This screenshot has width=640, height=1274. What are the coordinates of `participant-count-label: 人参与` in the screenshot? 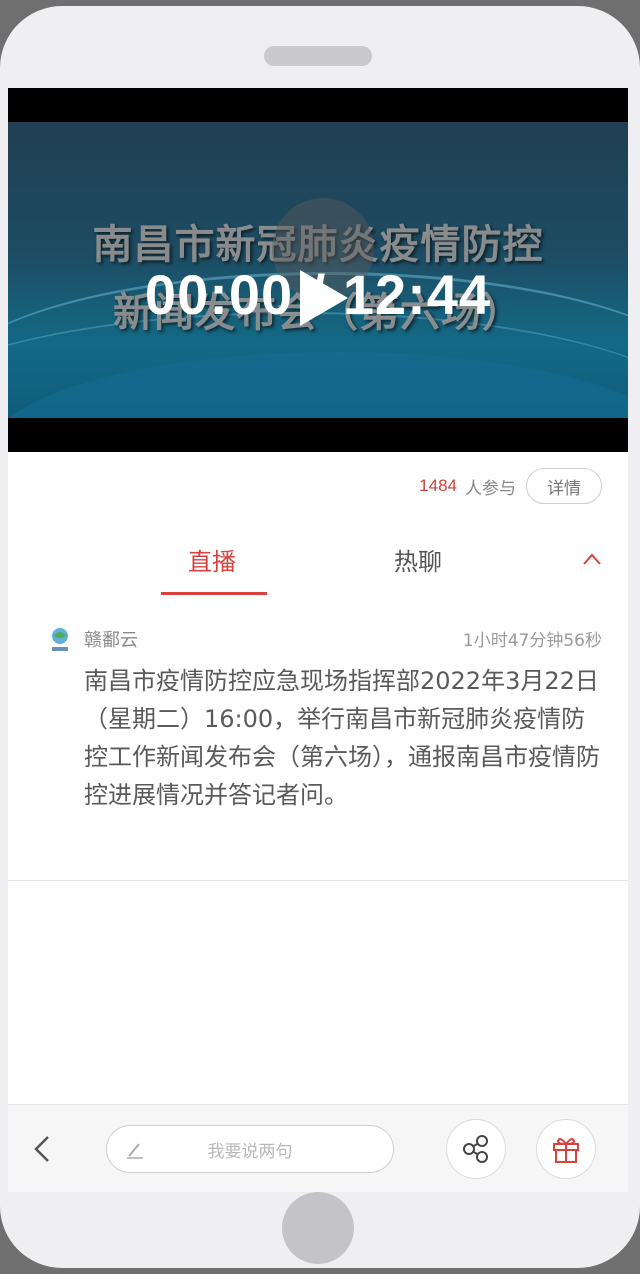 It's located at (490, 488).